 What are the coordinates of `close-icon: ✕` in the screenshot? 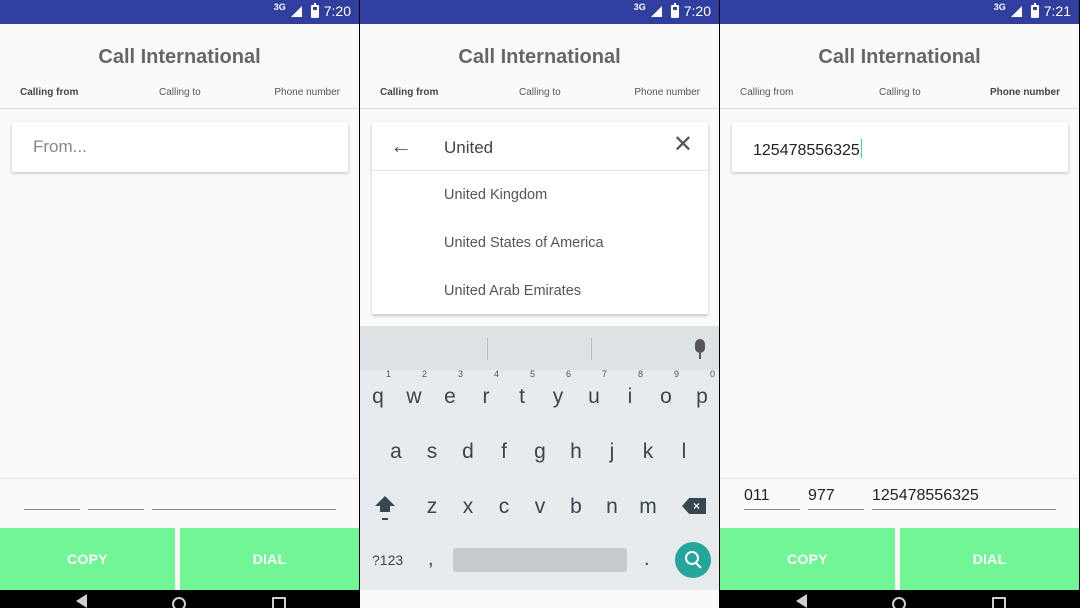 It's located at (683, 145).